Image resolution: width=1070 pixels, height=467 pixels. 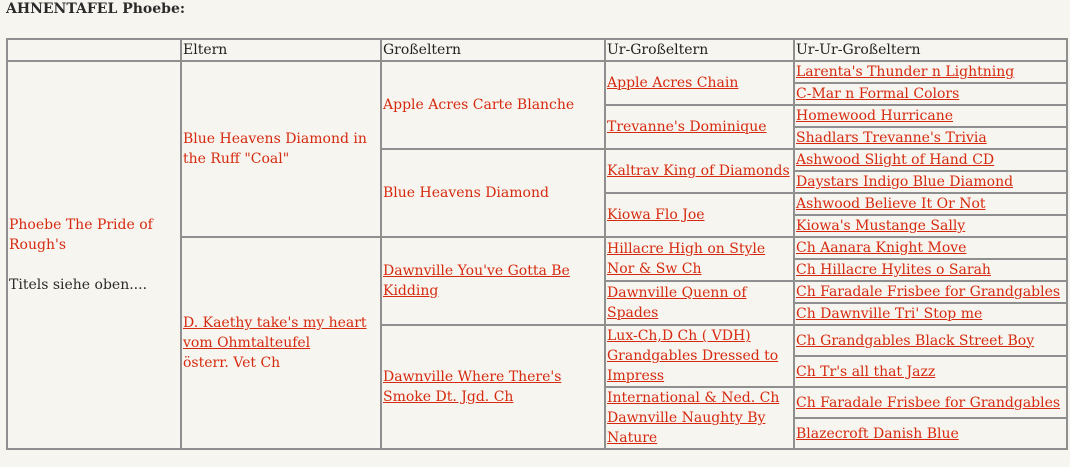 What do you see at coordinates (686, 259) in the screenshot?
I see `great-grandparent-link-5: Hillacre High on Style Nor & Sw Ch` at bounding box center [686, 259].